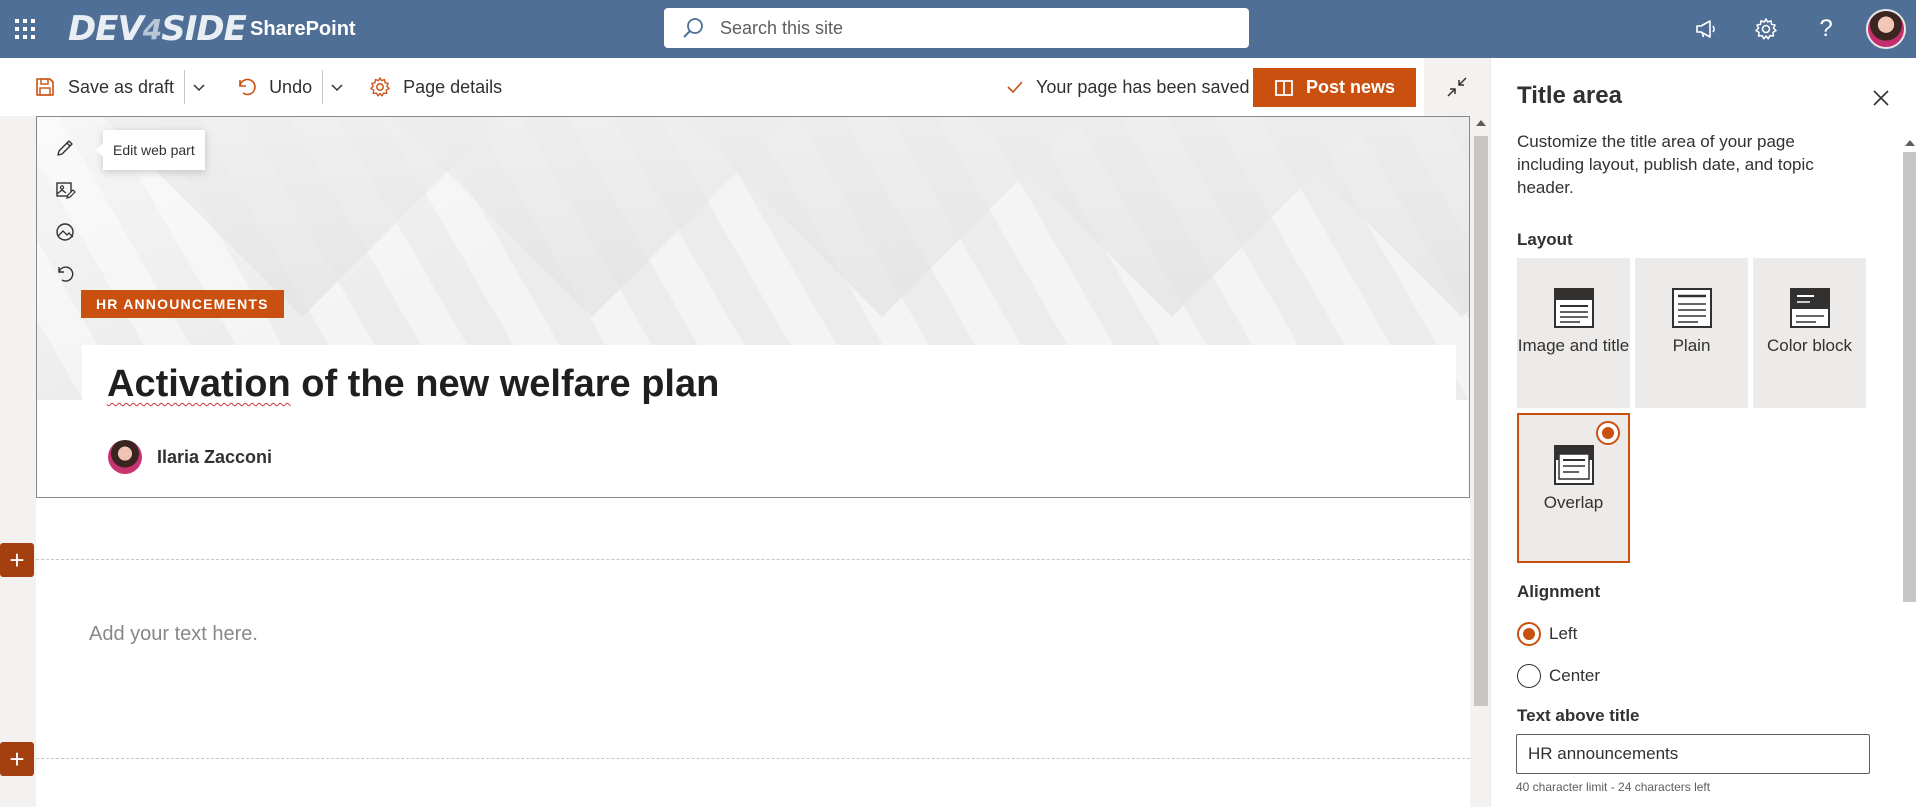 Image resolution: width=1916 pixels, height=807 pixels. I want to click on close-pane-button, so click(1881, 98).